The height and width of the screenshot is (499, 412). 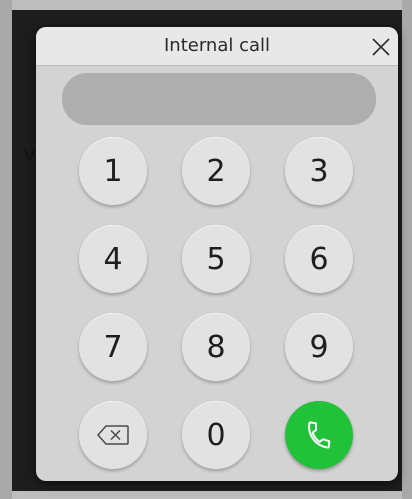 What do you see at coordinates (113, 259) in the screenshot?
I see `key-4: 4` at bounding box center [113, 259].